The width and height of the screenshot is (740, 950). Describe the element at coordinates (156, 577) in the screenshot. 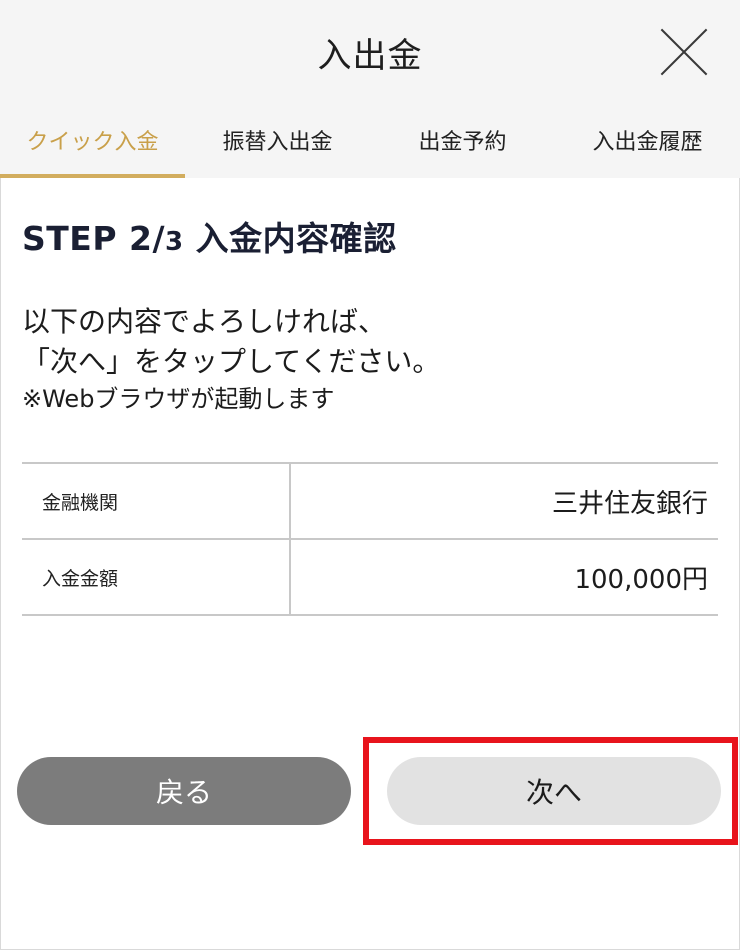

I see `row-label-amount: 入金金額` at that location.